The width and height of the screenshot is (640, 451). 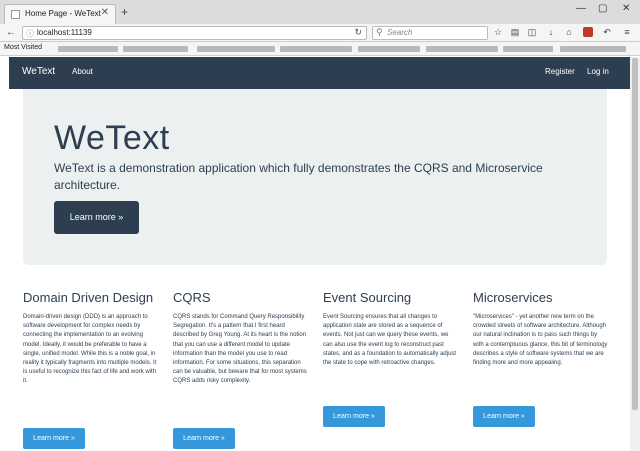 I want to click on tab-title: Home Page - WeText, so click(x=63, y=13).